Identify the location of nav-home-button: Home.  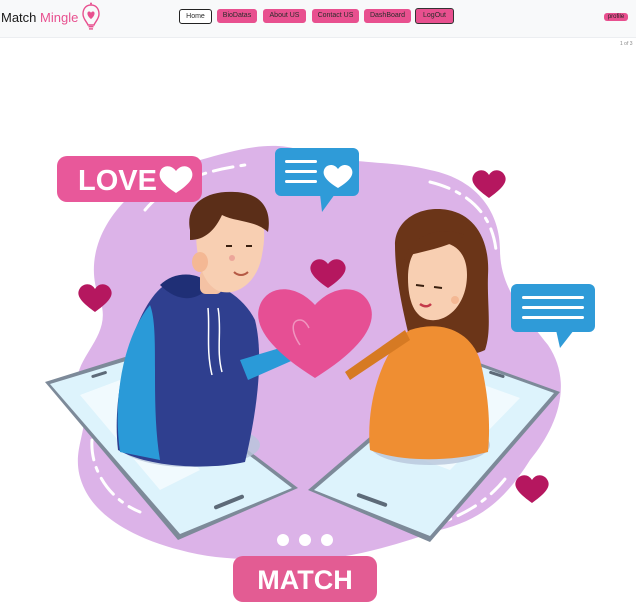
(195, 16).